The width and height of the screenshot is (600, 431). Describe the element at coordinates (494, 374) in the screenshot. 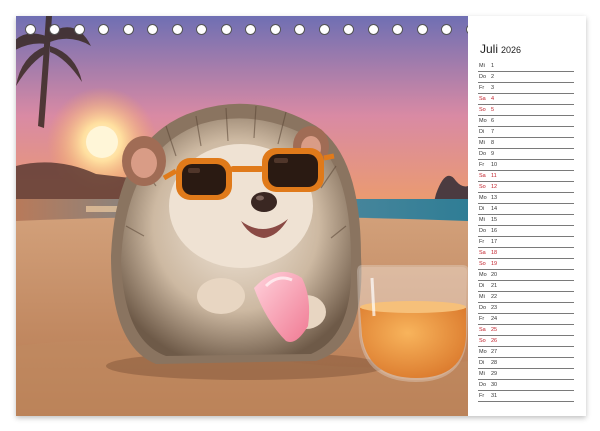

I see `day-number: 29` at that location.